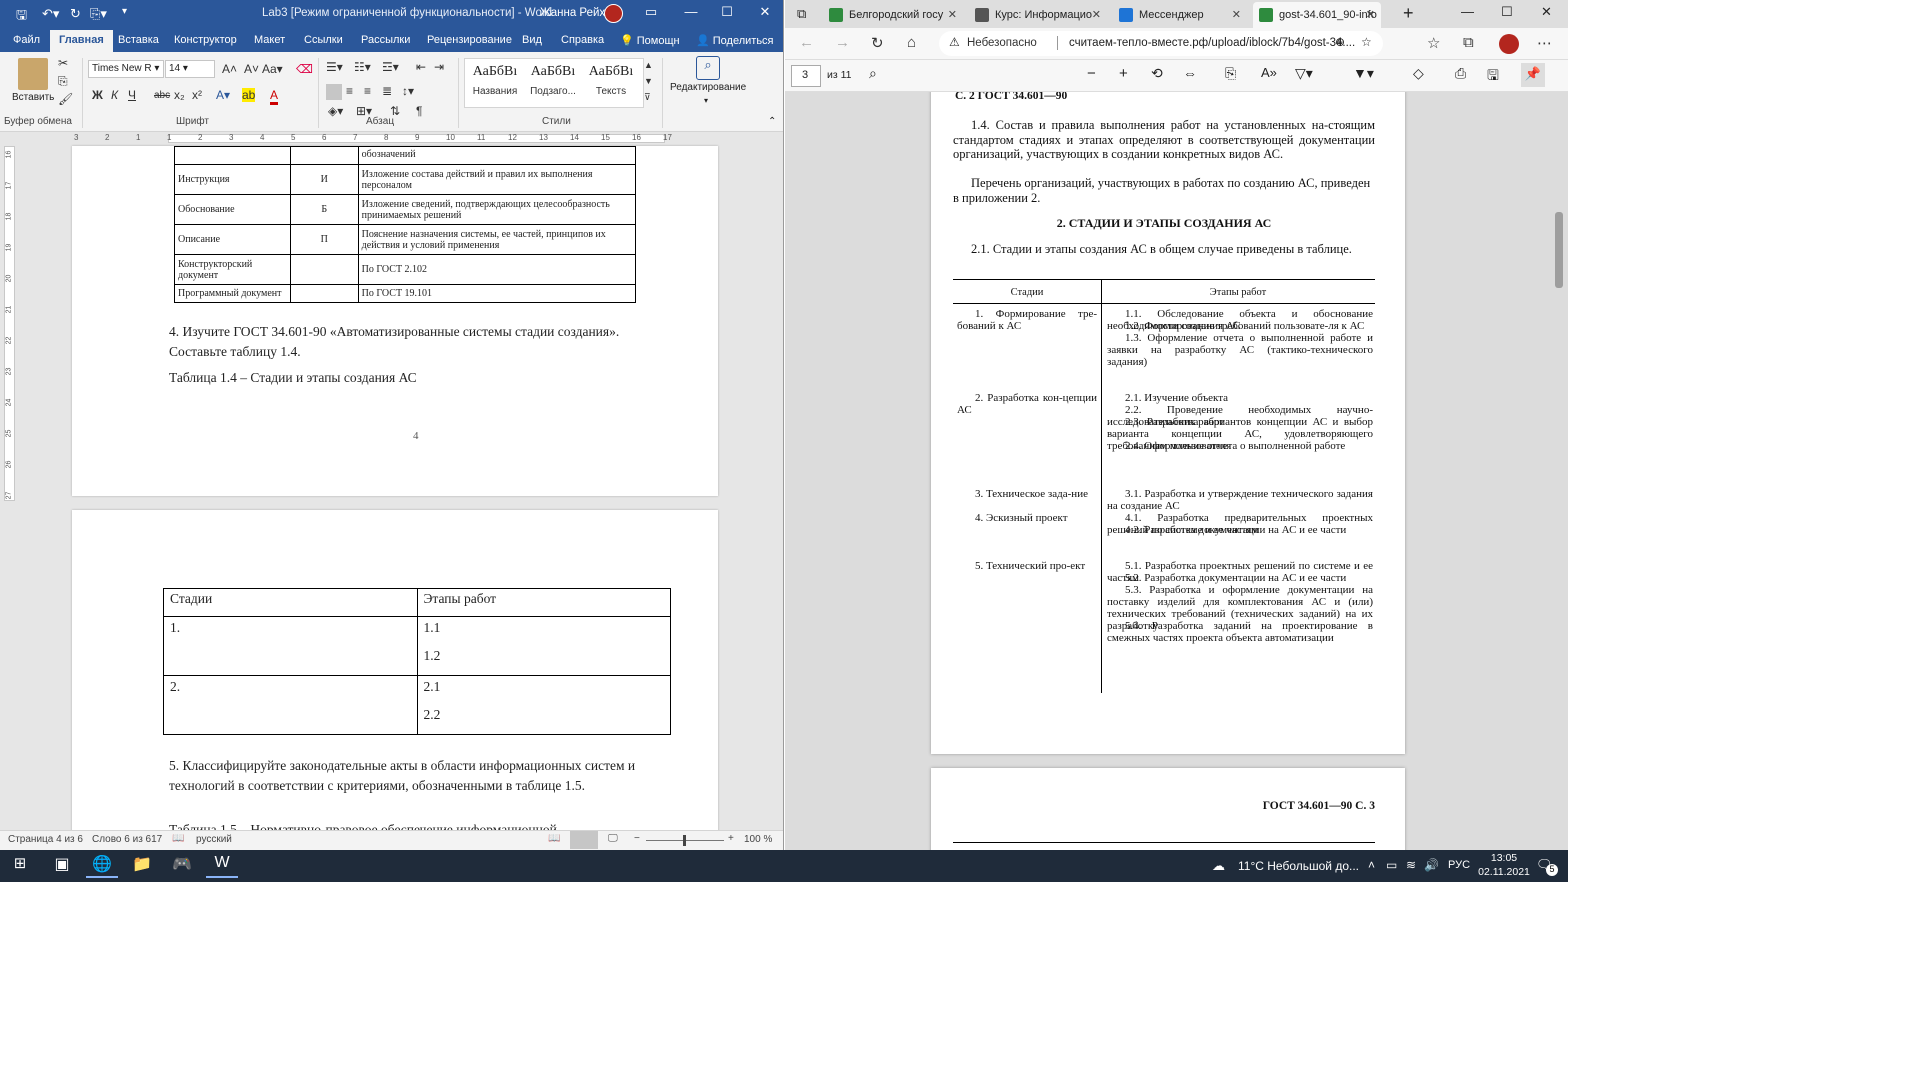 The width and height of the screenshot is (1920, 1080). What do you see at coordinates (114, 95) in the screenshot?
I see `italic-icon: К` at bounding box center [114, 95].